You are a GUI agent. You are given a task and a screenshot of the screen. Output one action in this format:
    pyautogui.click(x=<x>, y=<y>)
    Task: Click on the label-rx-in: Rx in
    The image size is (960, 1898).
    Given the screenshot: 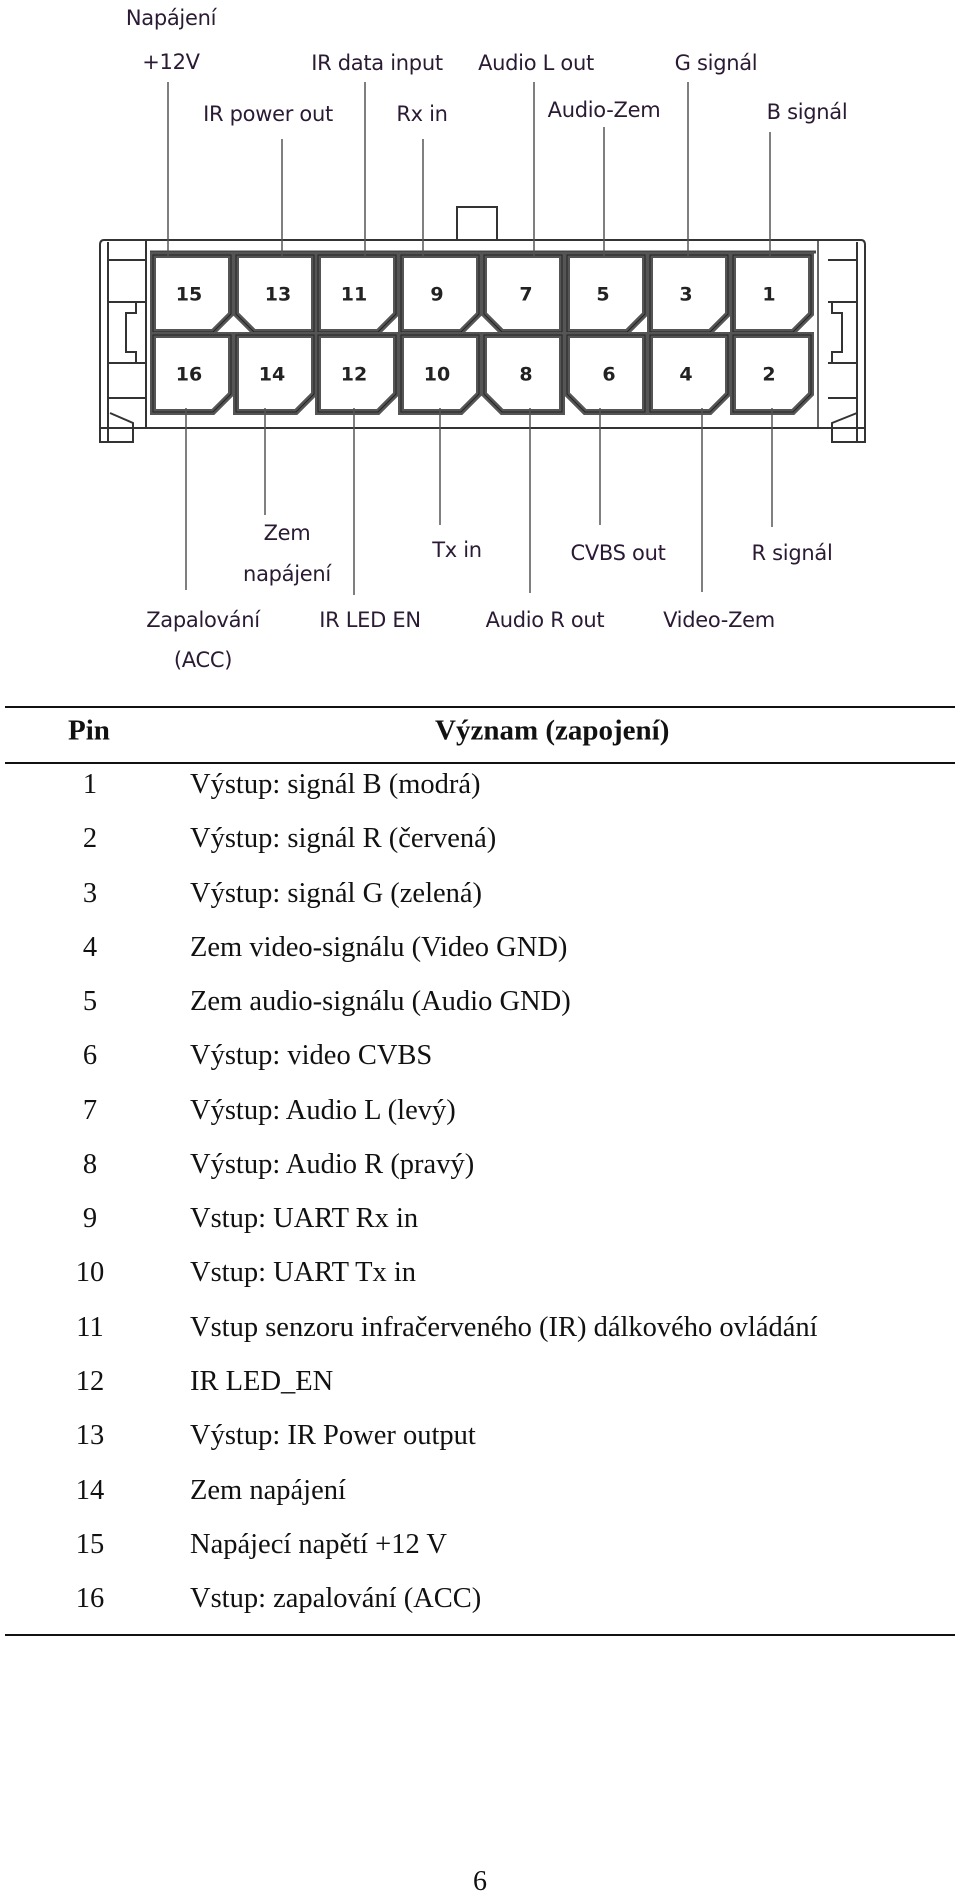 What is the action you would take?
    pyautogui.click(x=422, y=114)
    